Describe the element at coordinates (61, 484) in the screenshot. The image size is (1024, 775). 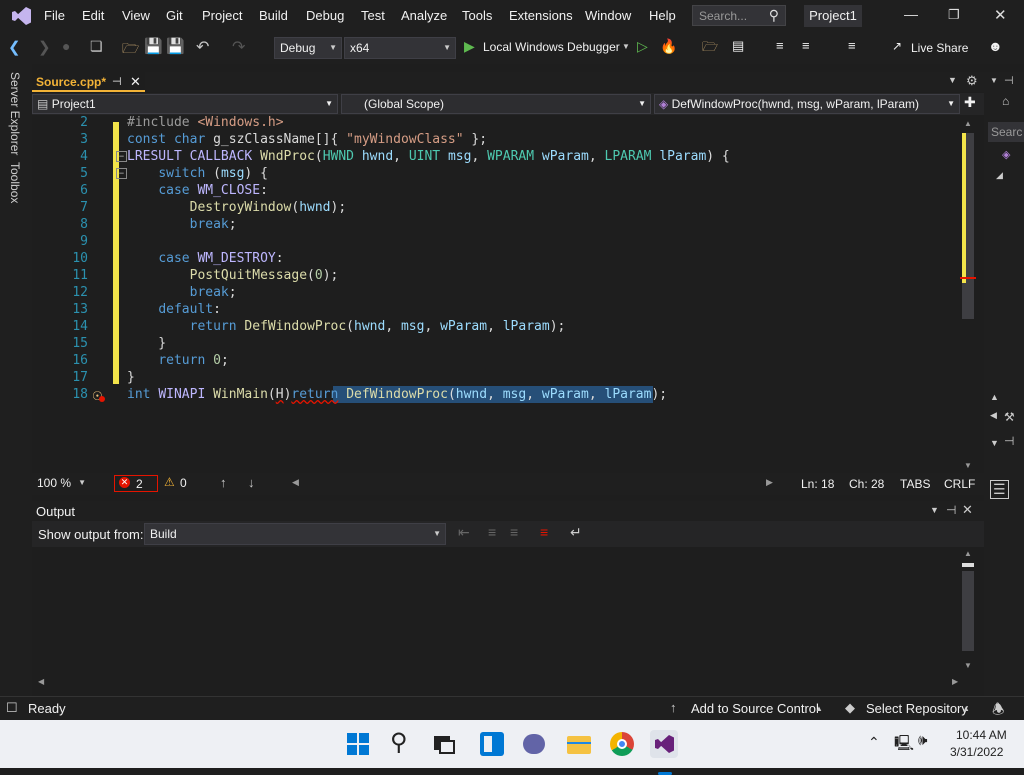
I see `zoom-dropdown: 100 % ▼` at that location.